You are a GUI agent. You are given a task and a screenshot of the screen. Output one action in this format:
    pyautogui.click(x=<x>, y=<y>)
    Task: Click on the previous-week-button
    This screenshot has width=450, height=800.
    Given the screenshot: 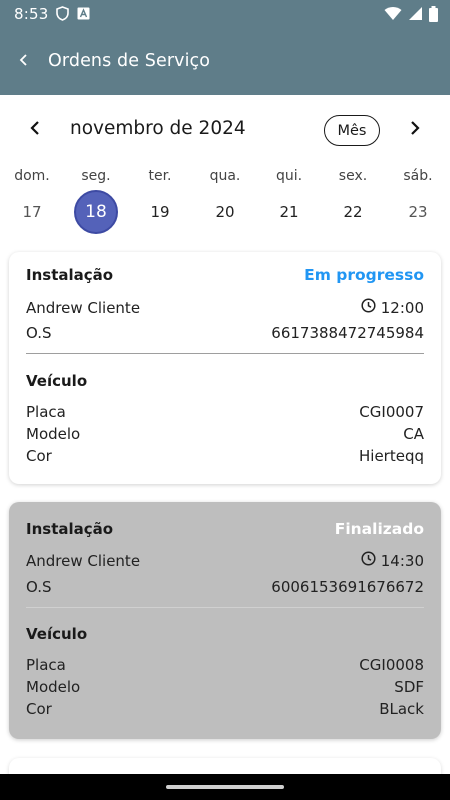 What is the action you would take?
    pyautogui.click(x=35, y=130)
    